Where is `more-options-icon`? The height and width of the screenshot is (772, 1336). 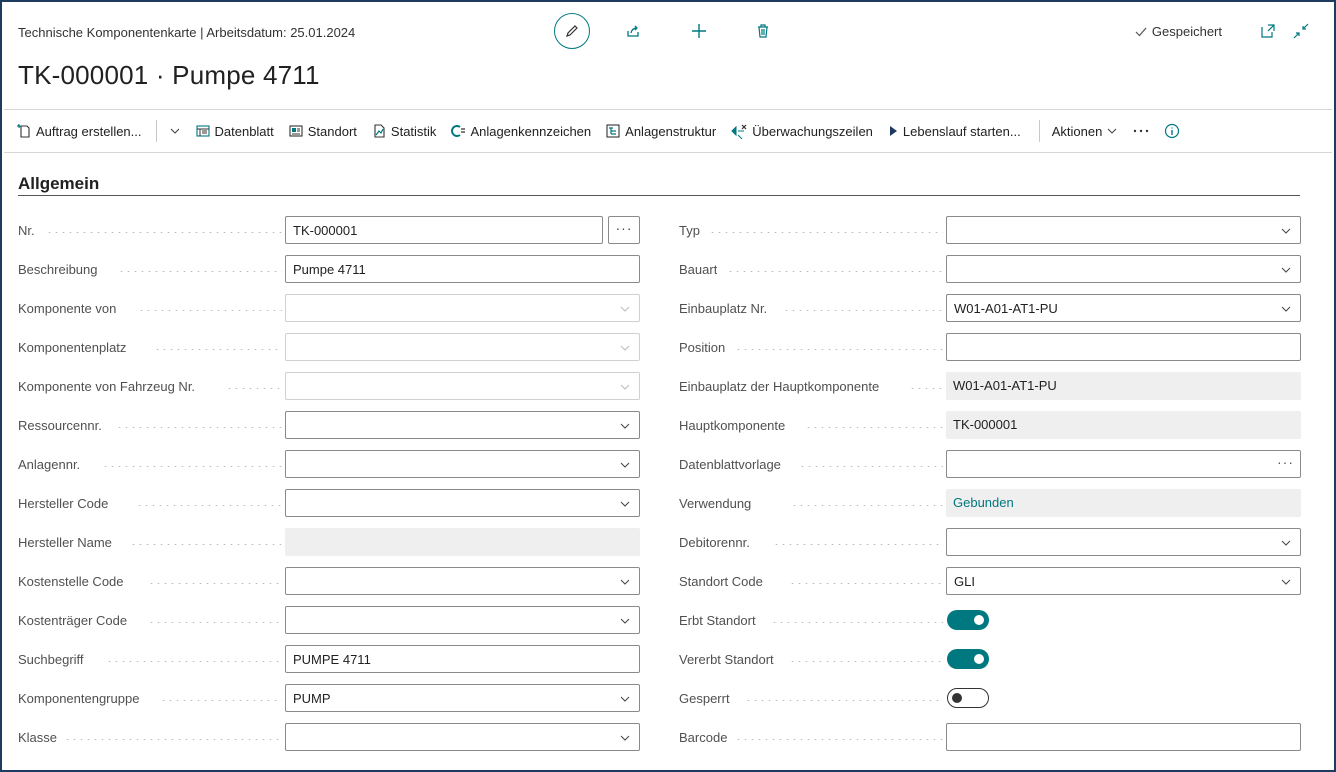 more-options-icon is located at coordinates (1141, 131).